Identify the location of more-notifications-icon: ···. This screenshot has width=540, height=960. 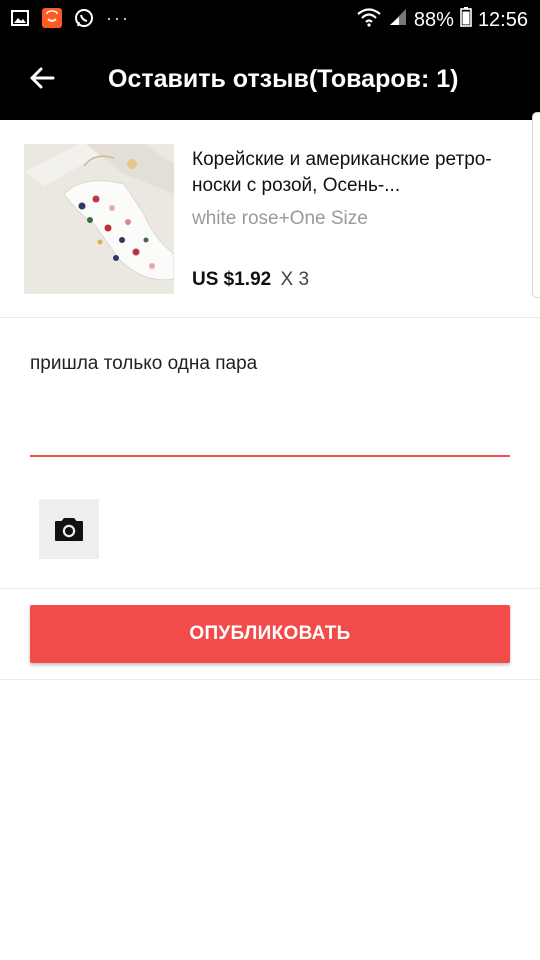
(118, 18).